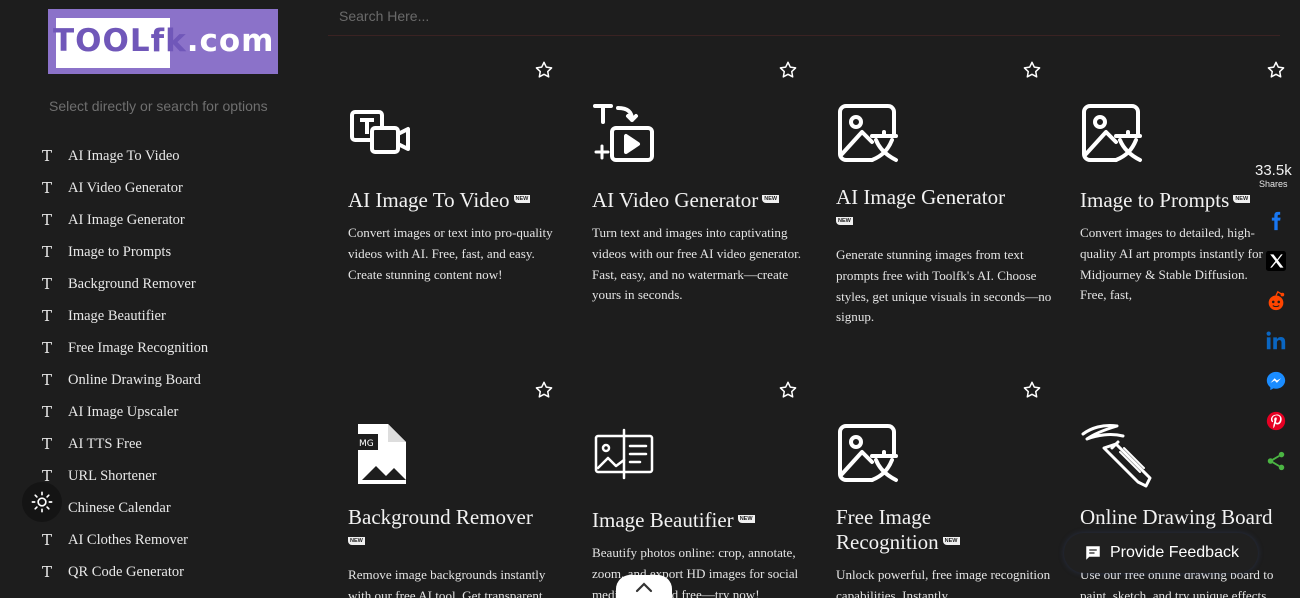 This screenshot has width=1300, height=598. What do you see at coordinates (623, 133) in the screenshot?
I see `ai-video-generator-icon` at bounding box center [623, 133].